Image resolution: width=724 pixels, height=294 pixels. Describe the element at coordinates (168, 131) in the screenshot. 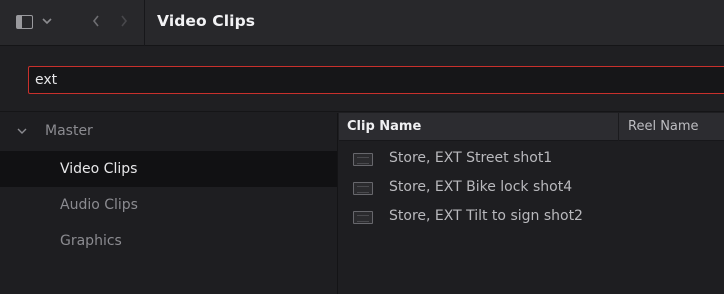

I see `bin-master: Master` at that location.